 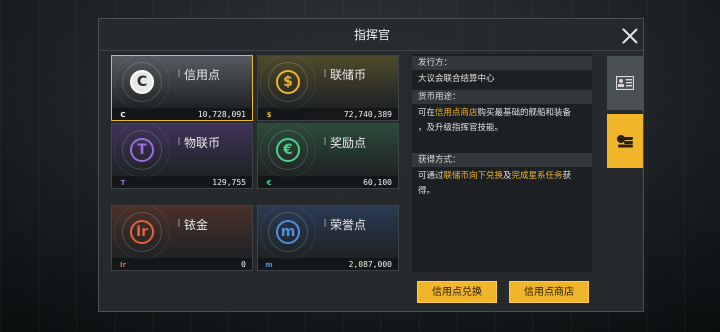 What do you see at coordinates (221, 114) in the screenshot?
I see `currency-amount: 10,728,091` at bounding box center [221, 114].